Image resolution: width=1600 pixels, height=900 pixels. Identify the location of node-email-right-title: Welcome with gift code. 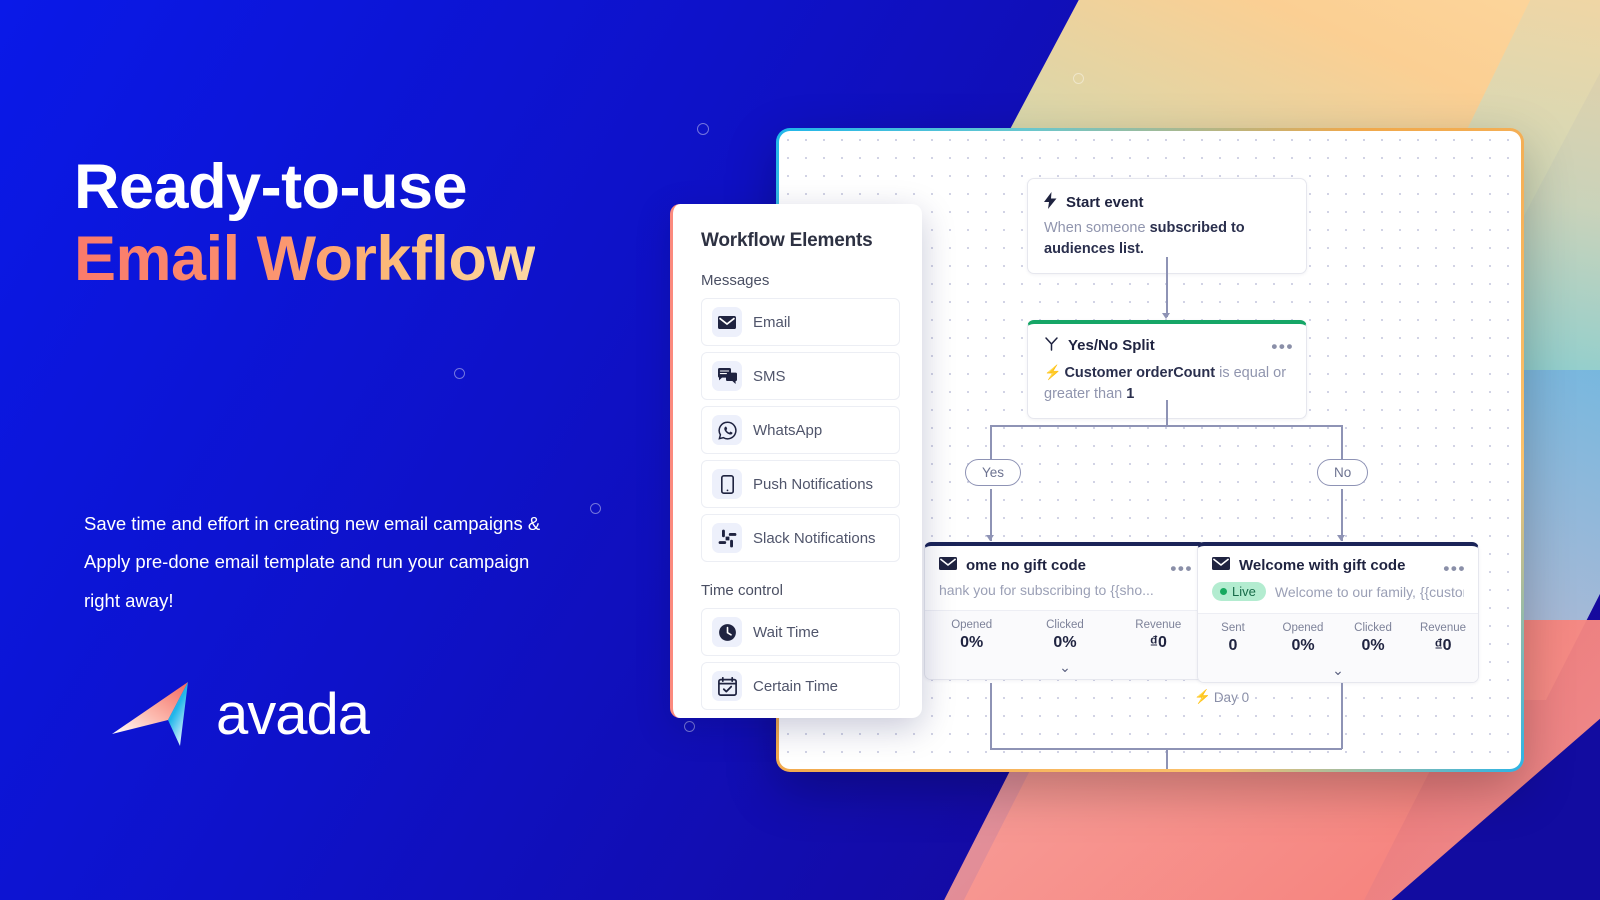
(1338, 565).